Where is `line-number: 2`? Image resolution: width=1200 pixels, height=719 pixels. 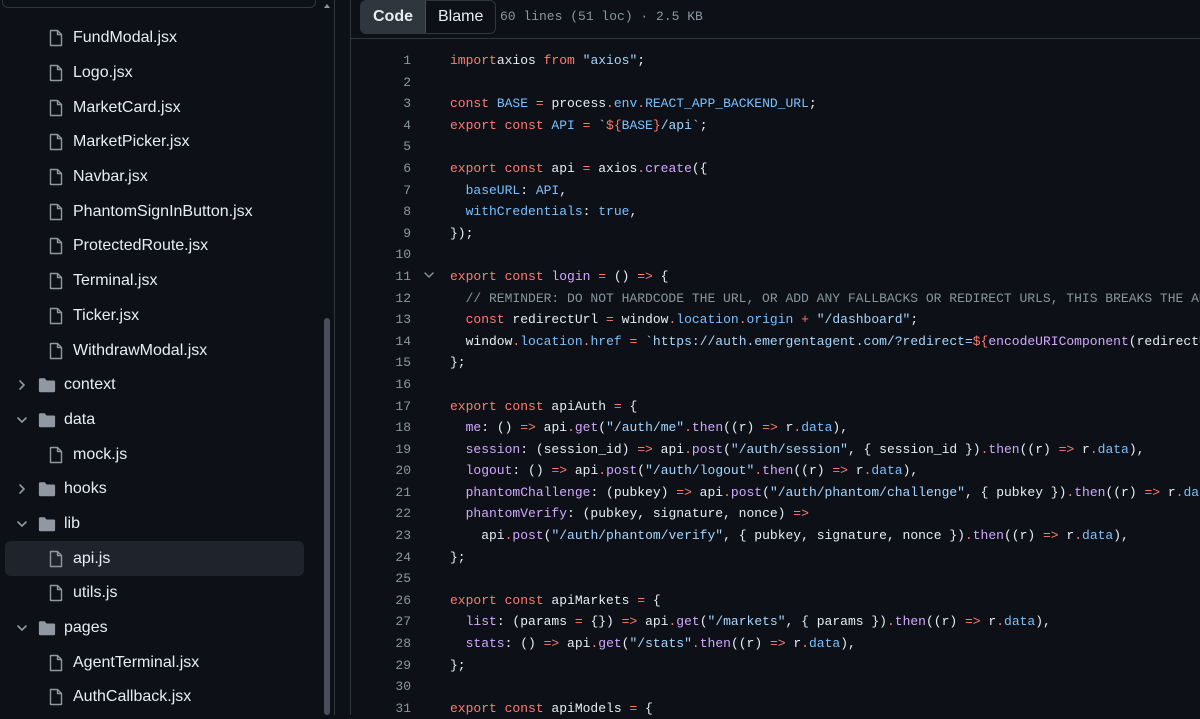
line-number: 2 is located at coordinates (381, 82).